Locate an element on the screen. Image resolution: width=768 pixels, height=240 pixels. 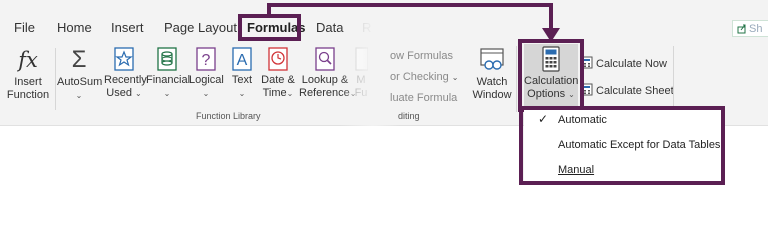
calculation-menu-highlight is located at coordinates (622, 145).